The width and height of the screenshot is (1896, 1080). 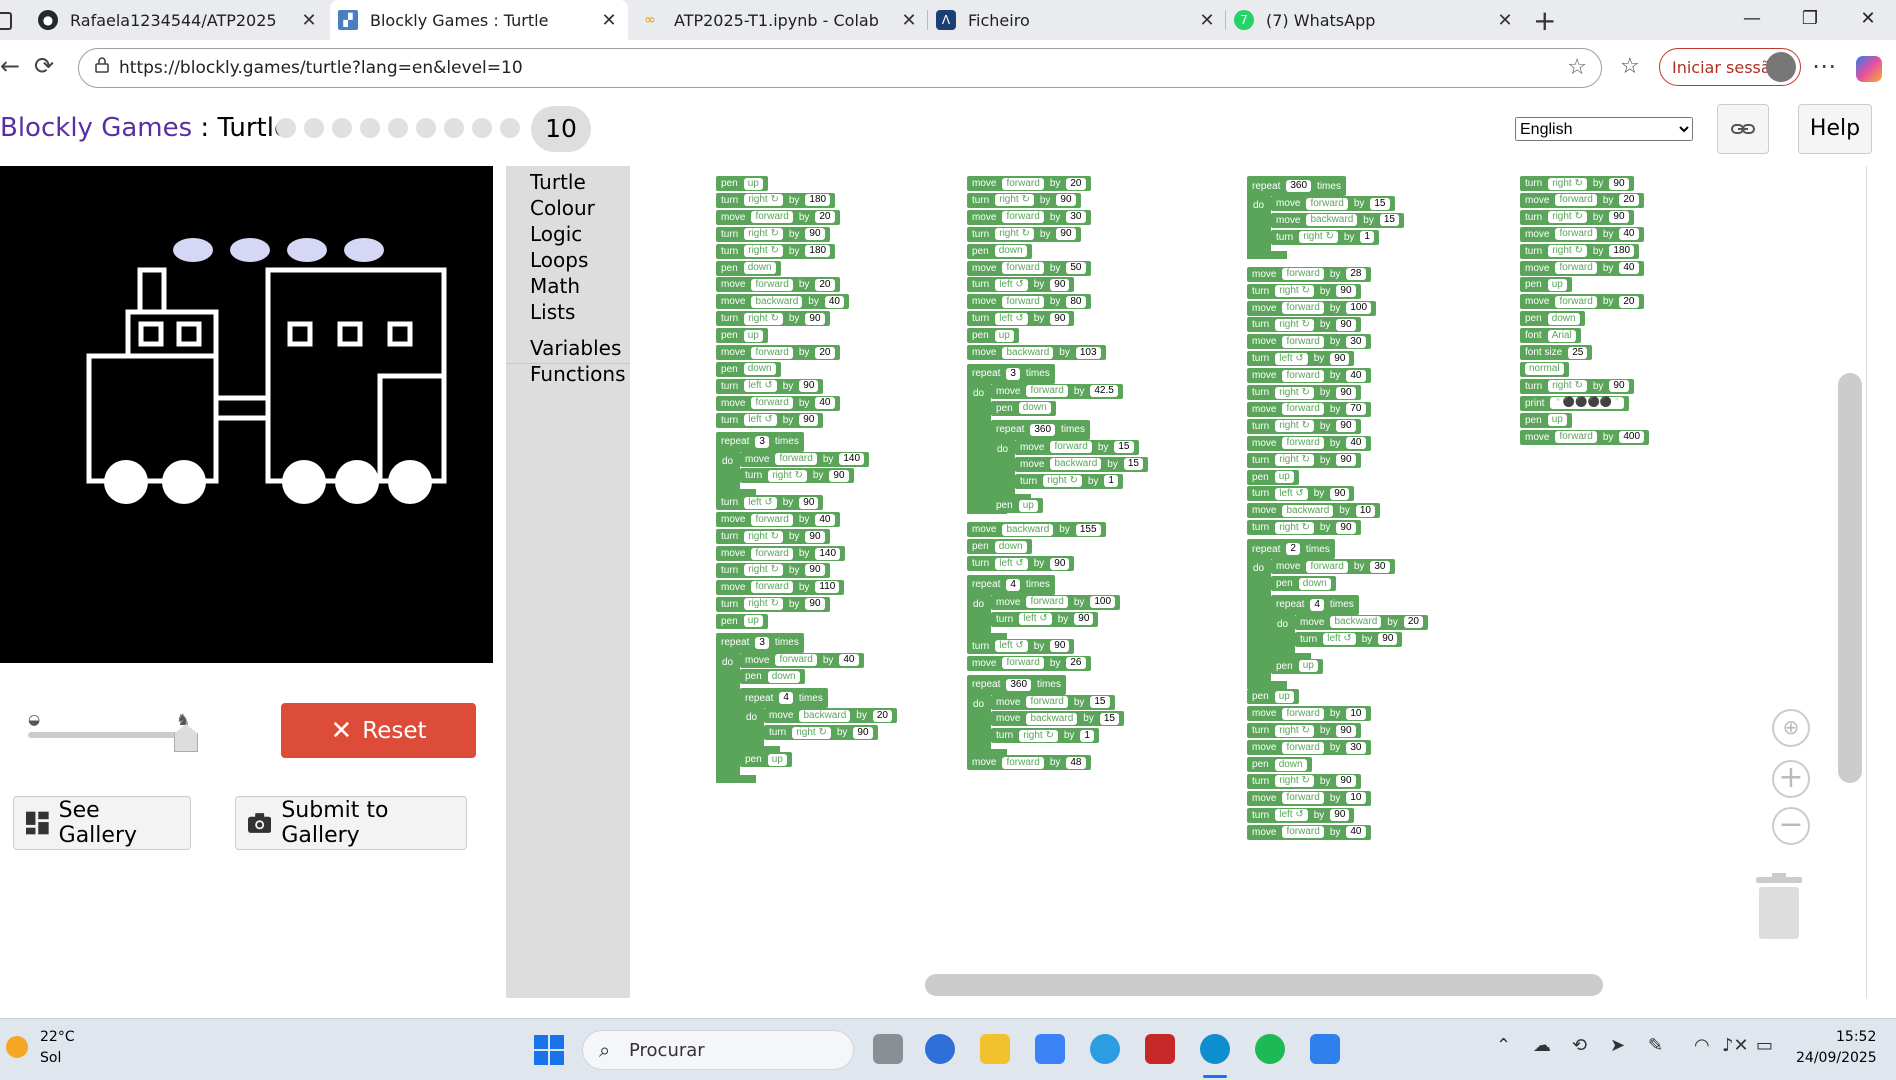 I want to click on battery-icon: ▭, so click(x=1764, y=1045).